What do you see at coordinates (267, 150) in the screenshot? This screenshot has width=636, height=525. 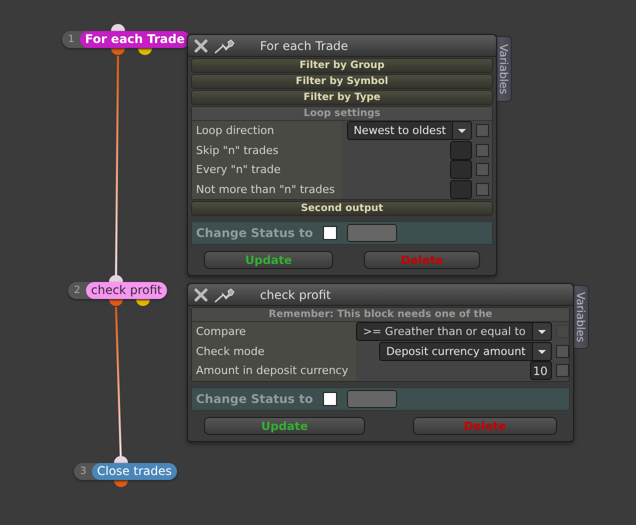 I see `row-label: Skip "n" trades` at bounding box center [267, 150].